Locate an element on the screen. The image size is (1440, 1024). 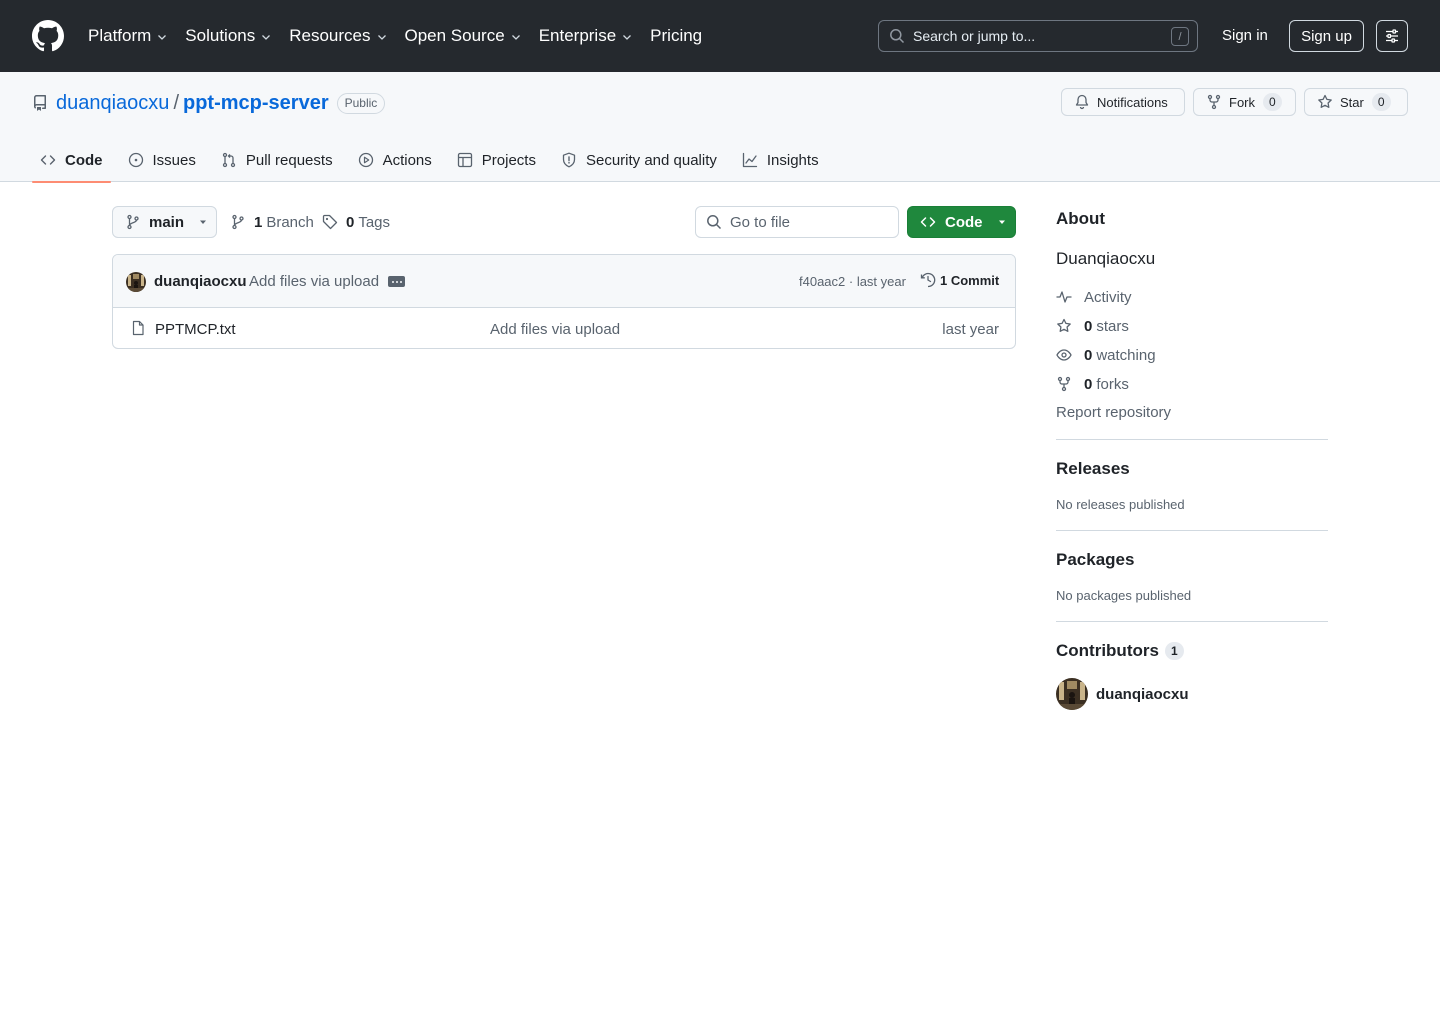
search-shortcut-key: / is located at coordinates (1180, 36).